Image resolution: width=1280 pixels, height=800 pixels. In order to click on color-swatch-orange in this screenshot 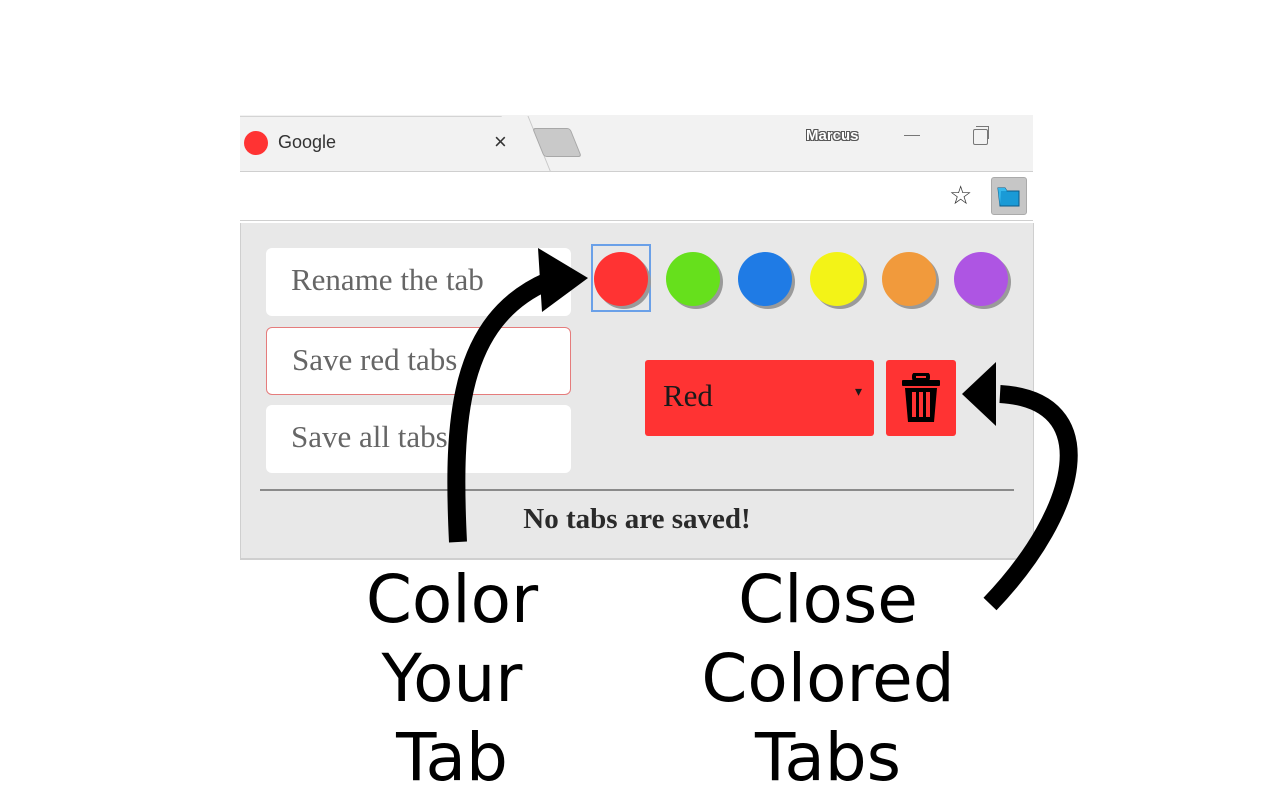, I will do `click(909, 279)`.